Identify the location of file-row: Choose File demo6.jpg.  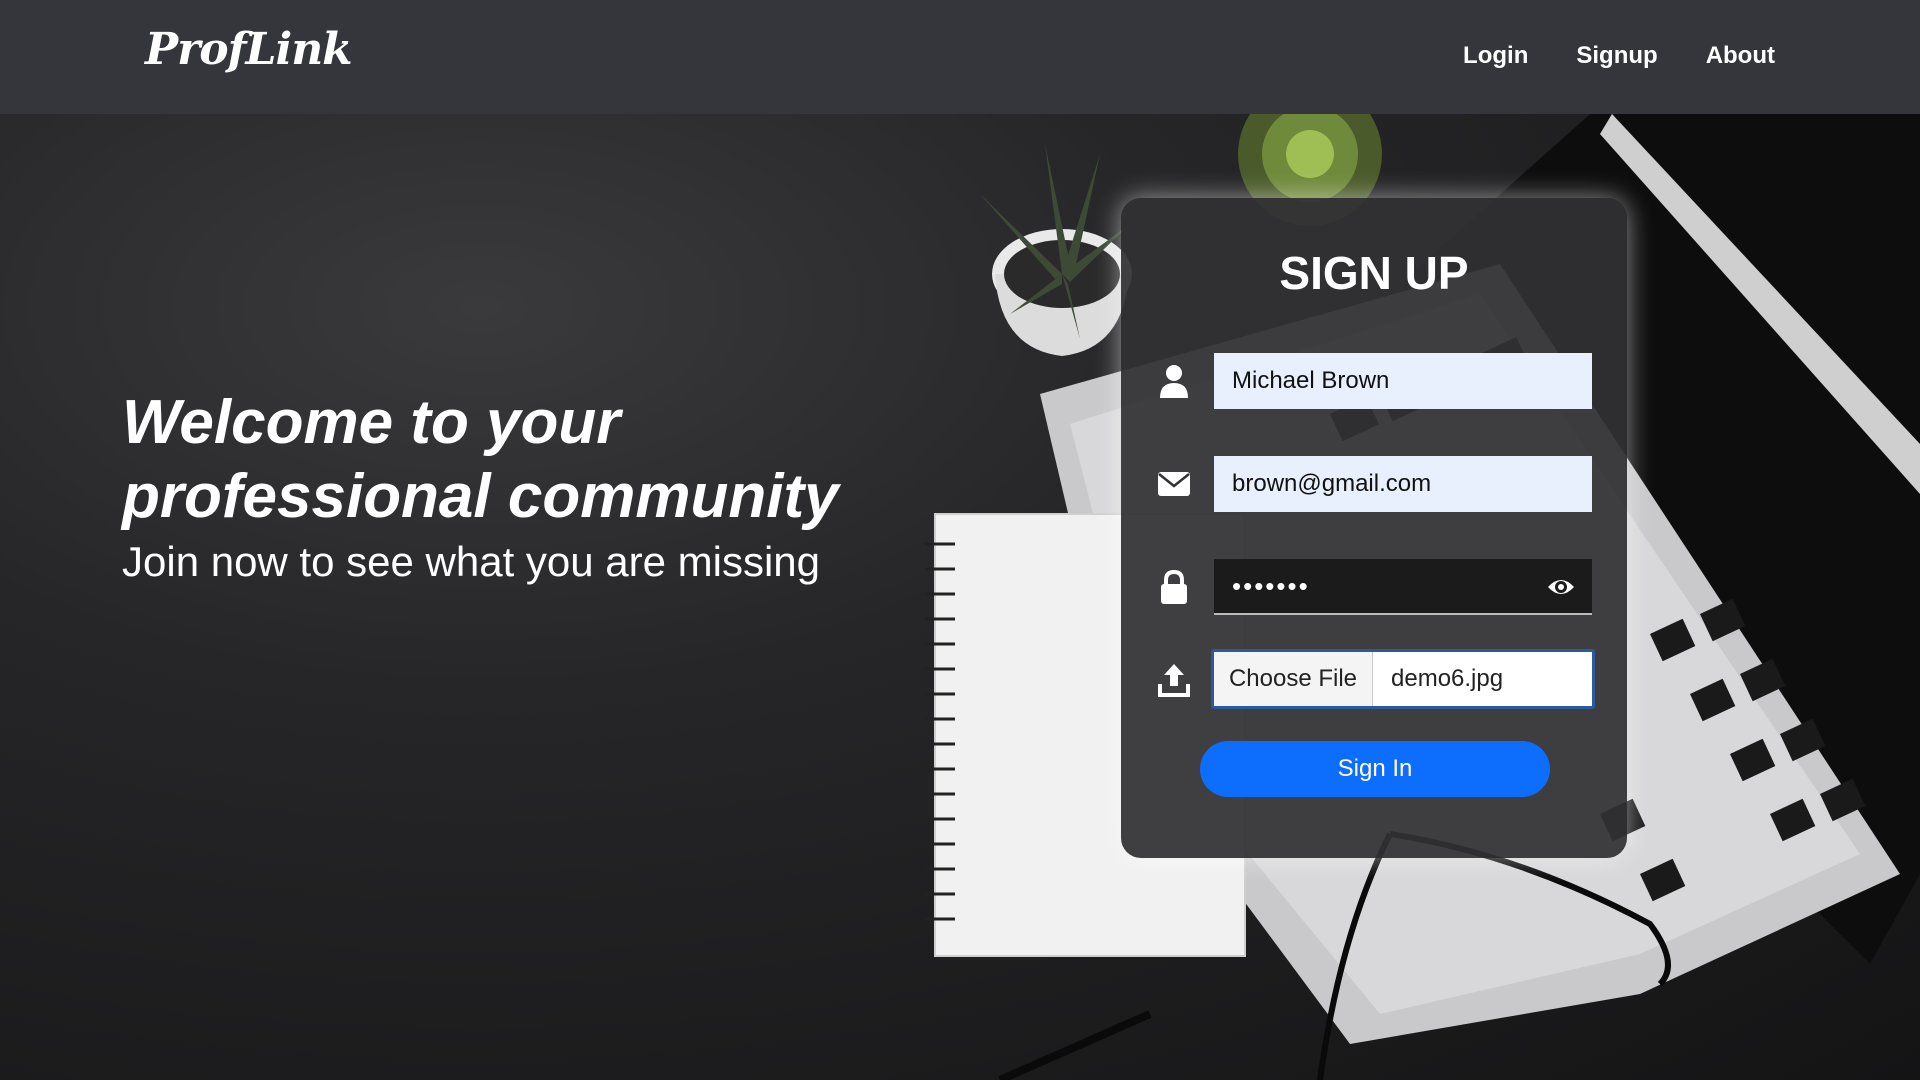
(1374, 679).